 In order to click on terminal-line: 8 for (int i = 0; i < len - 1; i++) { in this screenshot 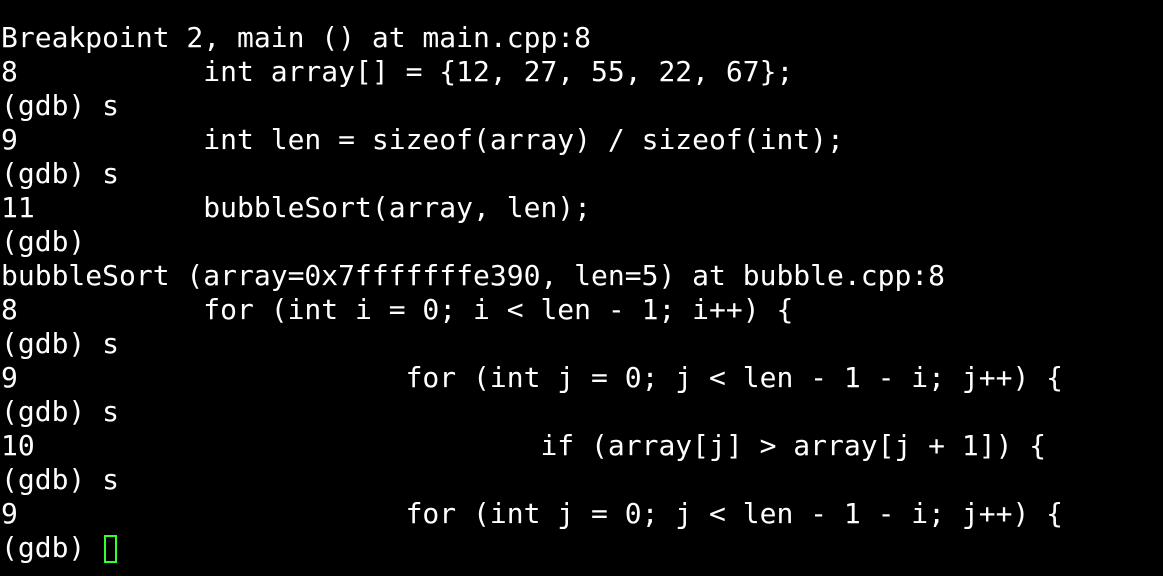, I will do `click(397, 309)`.